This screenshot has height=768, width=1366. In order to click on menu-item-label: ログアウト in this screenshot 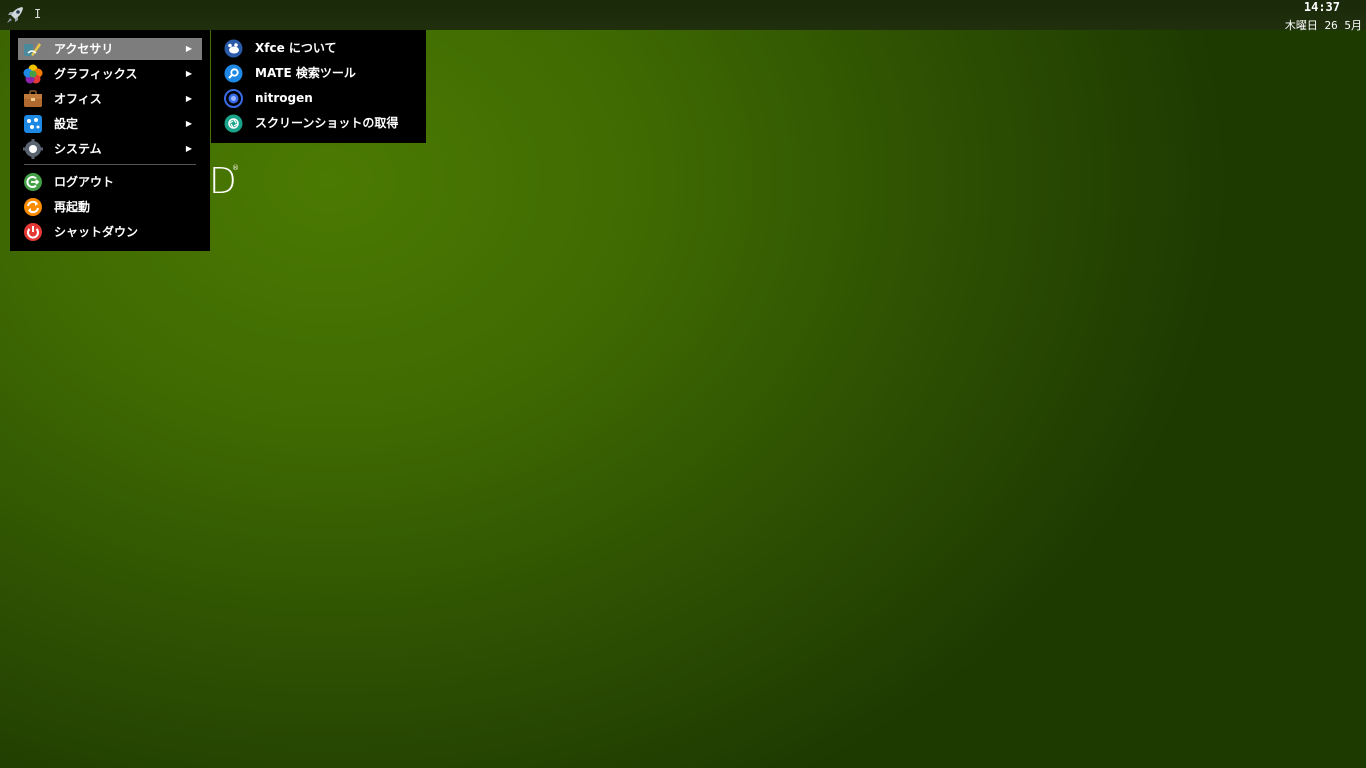, I will do `click(84, 182)`.